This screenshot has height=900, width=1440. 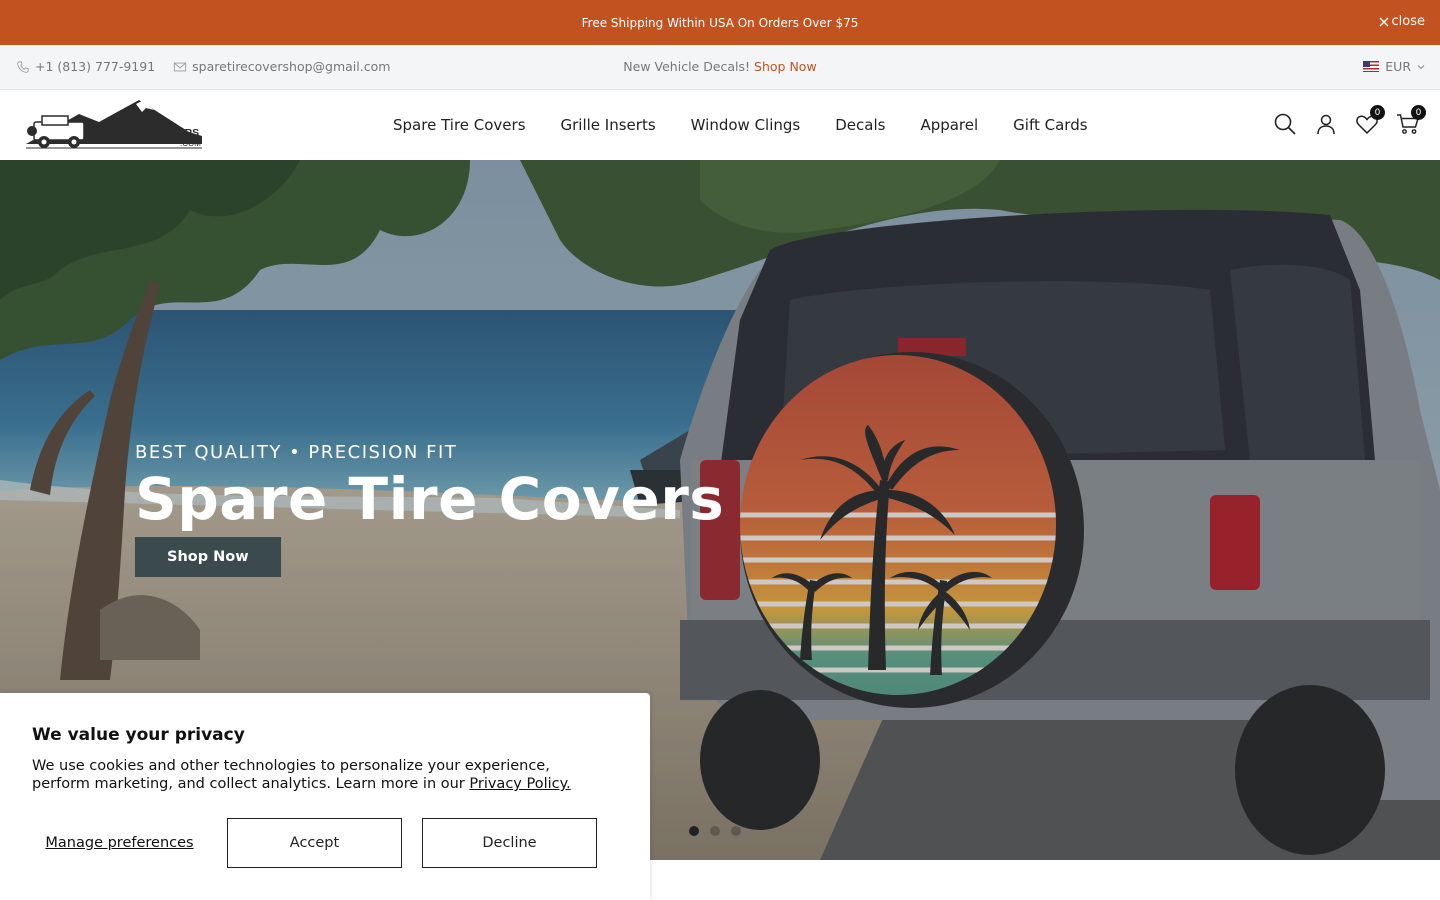 I want to click on wishlist-count-badge: 0, so click(x=1377, y=112).